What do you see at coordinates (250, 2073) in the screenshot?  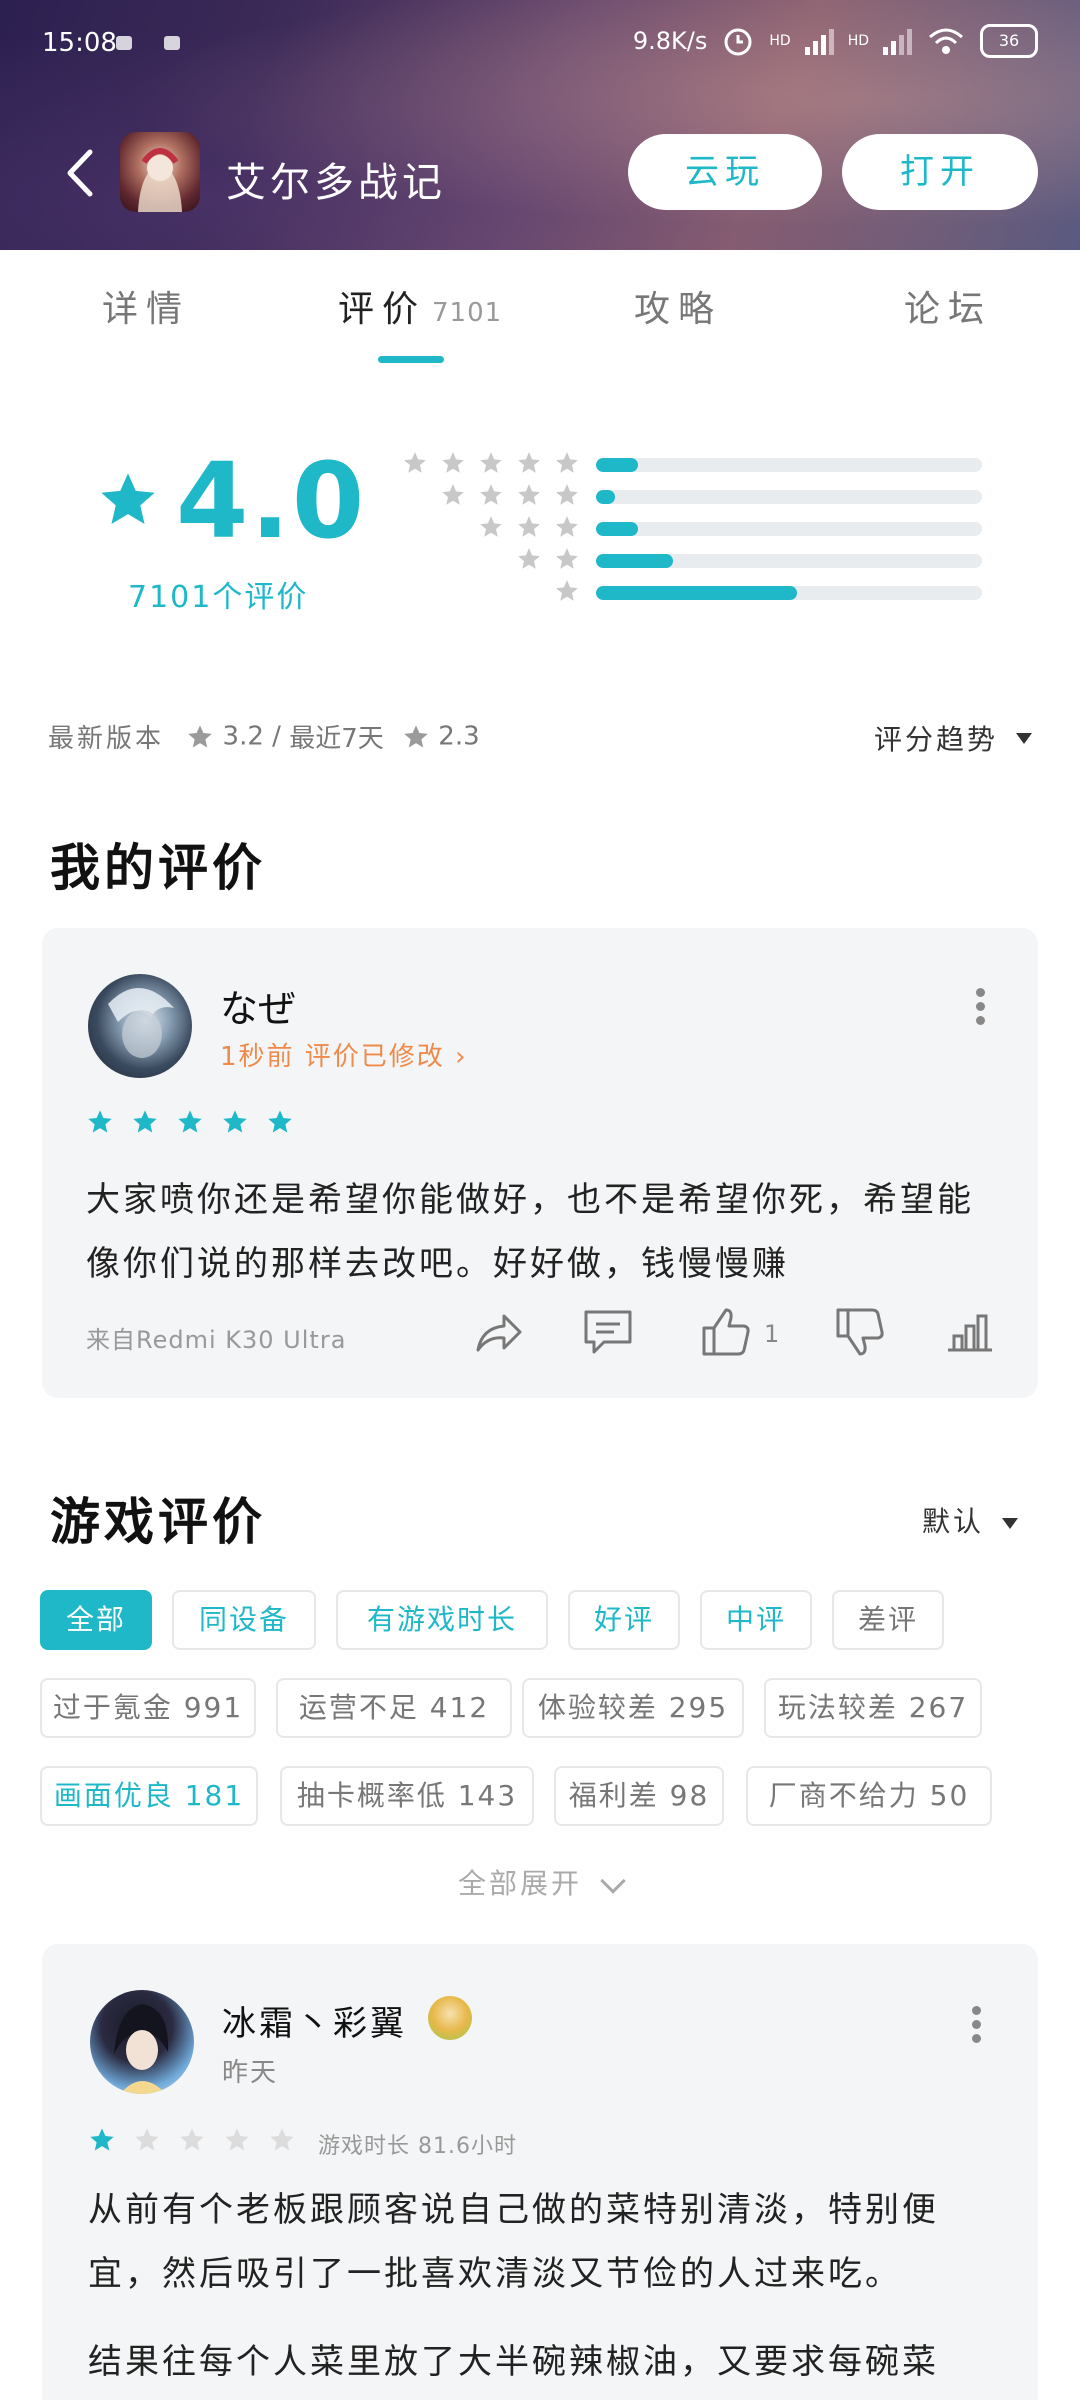 I see `post-time: 昨天` at bounding box center [250, 2073].